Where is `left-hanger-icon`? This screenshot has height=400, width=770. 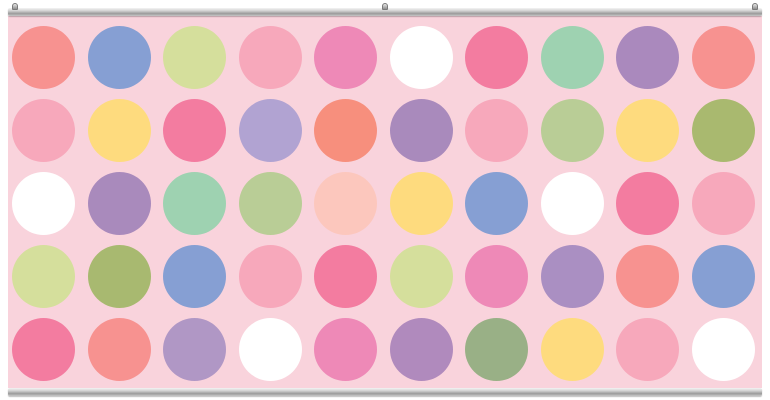 left-hanger-icon is located at coordinates (15, 6).